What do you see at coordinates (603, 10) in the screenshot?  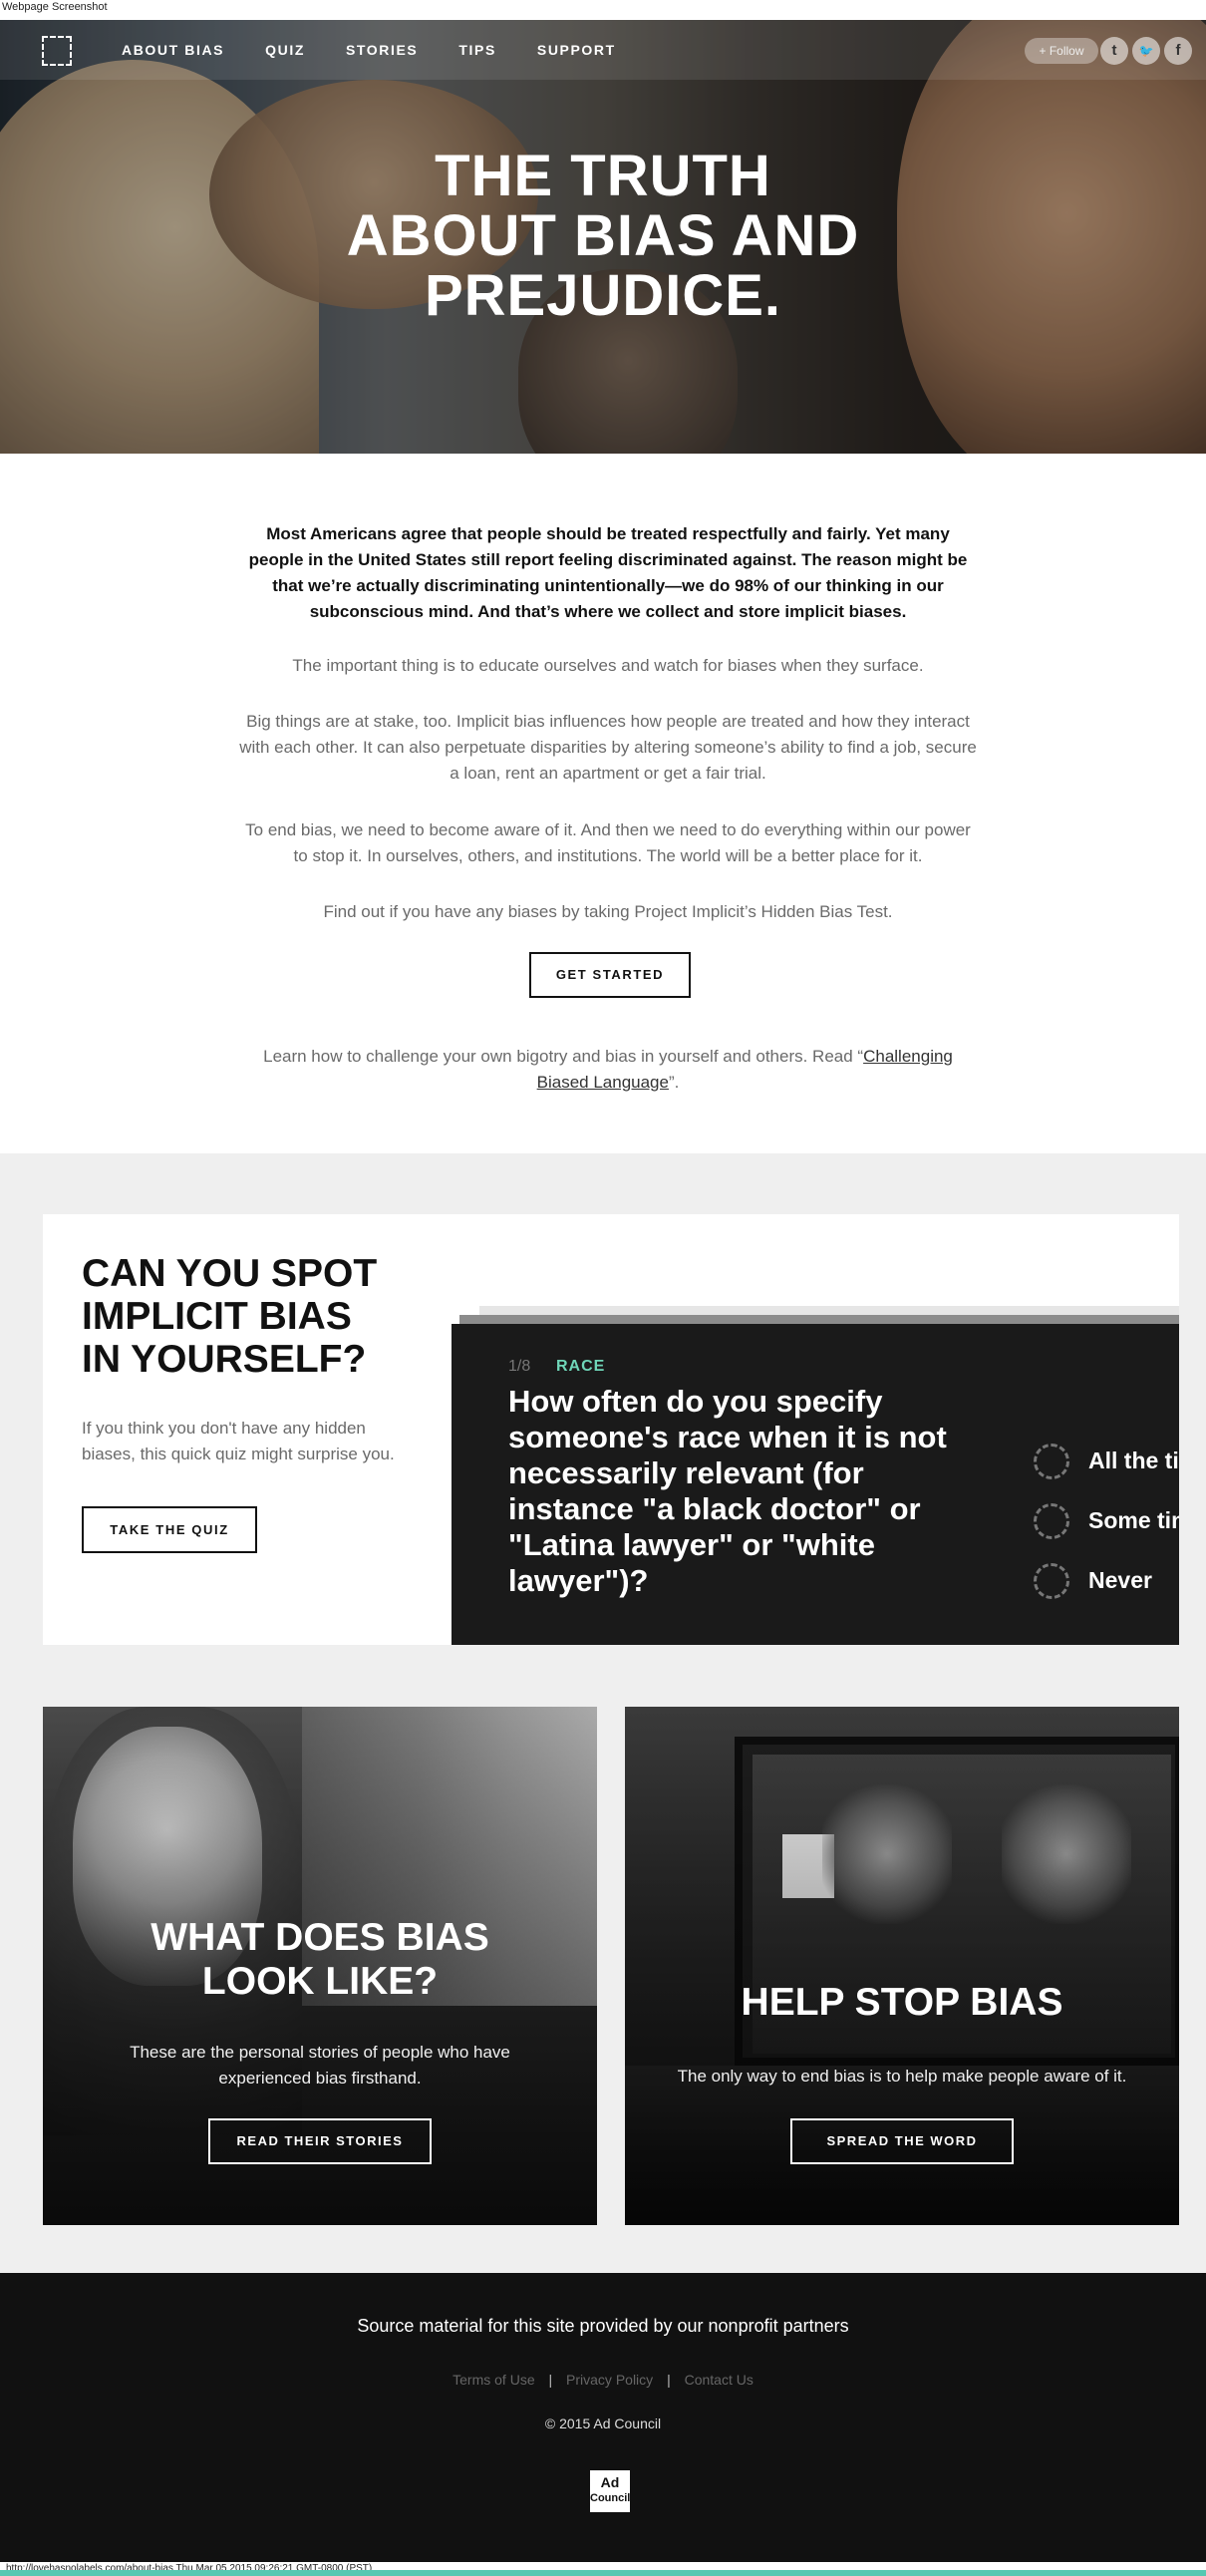 I see `screenshot-header: Webpage Screenshot` at bounding box center [603, 10].